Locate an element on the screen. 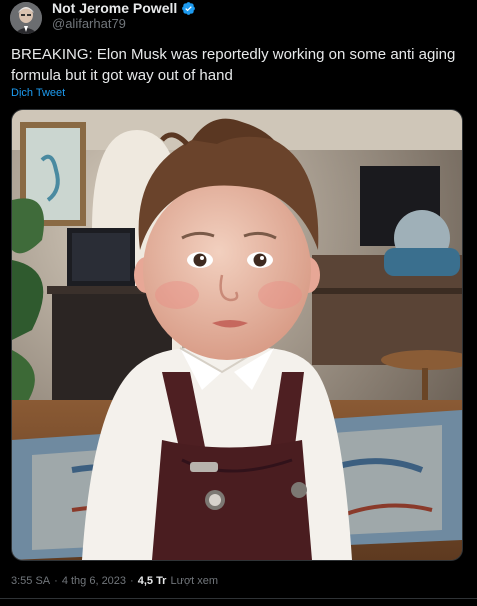 The width and height of the screenshot is (477, 606). author-handle: @alifarhat79 is located at coordinates (89, 23).